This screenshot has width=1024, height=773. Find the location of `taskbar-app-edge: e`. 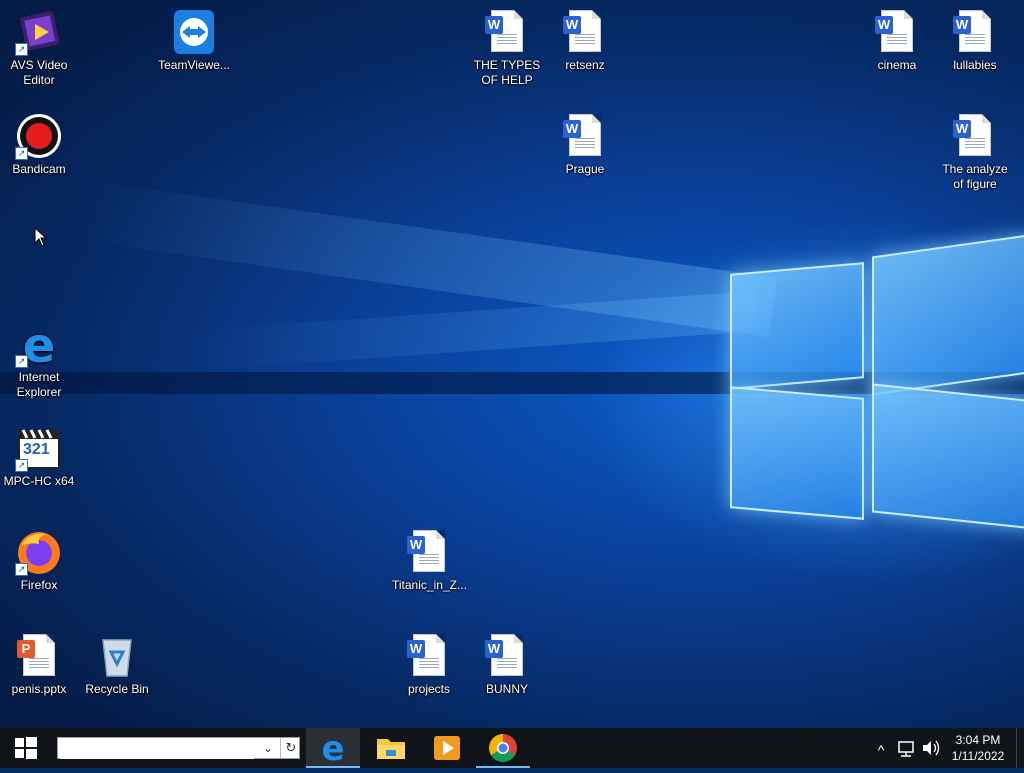

taskbar-app-edge: e is located at coordinates (333, 748).